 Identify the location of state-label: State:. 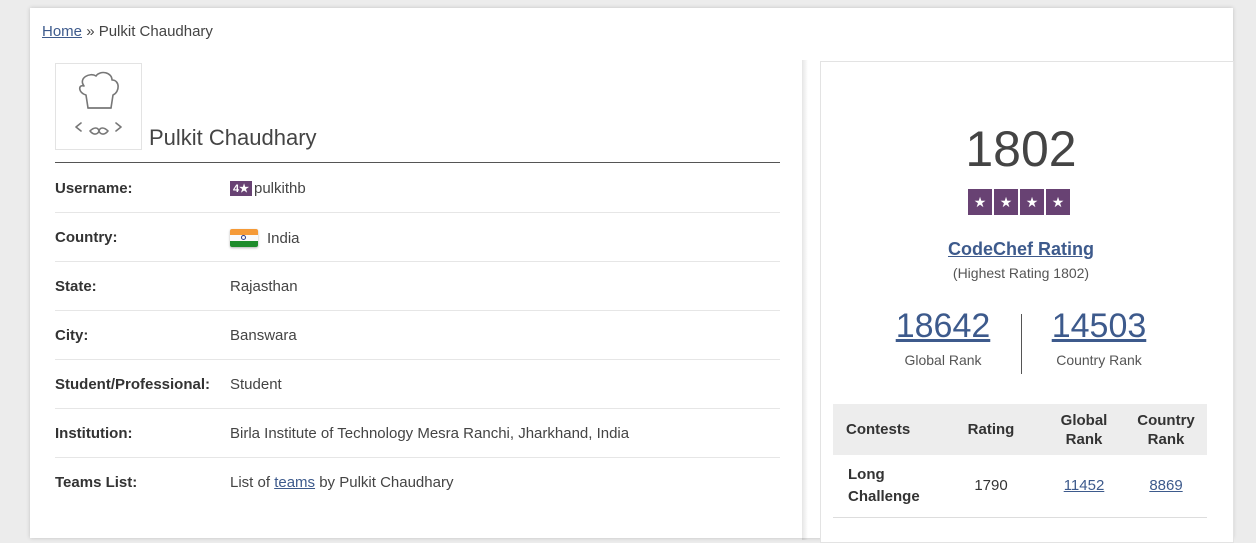
(76, 286).